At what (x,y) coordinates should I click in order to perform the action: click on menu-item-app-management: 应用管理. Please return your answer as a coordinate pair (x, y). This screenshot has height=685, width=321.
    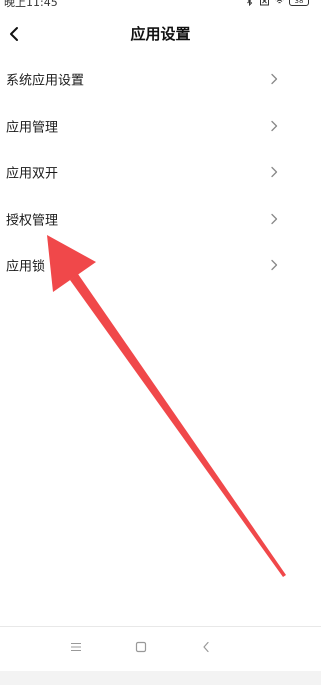
    Looking at the image, I should click on (160, 126).